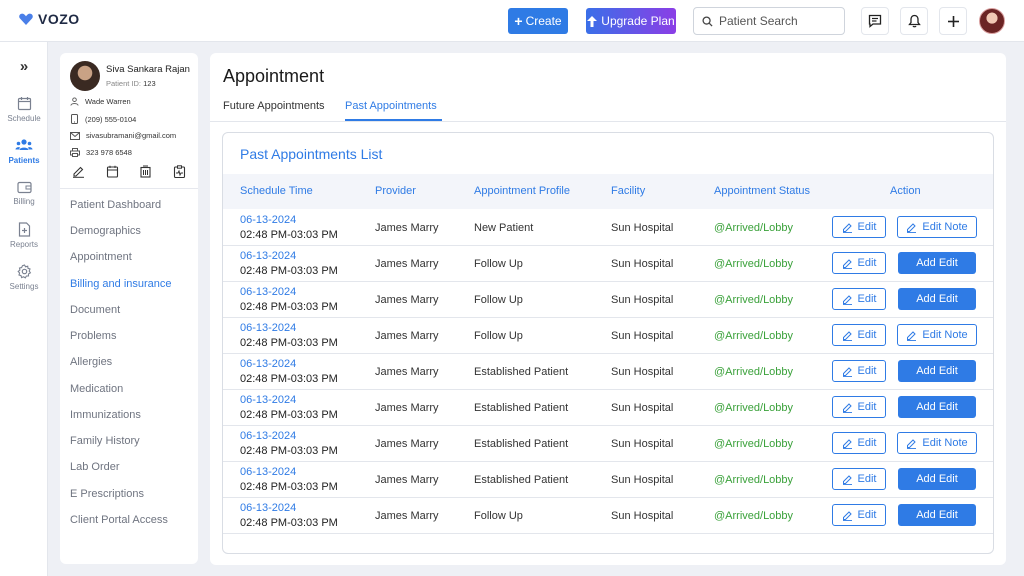 This screenshot has width=1024, height=576. What do you see at coordinates (107, 494) in the screenshot?
I see `side-menu-e-prescriptions: E Prescriptions` at bounding box center [107, 494].